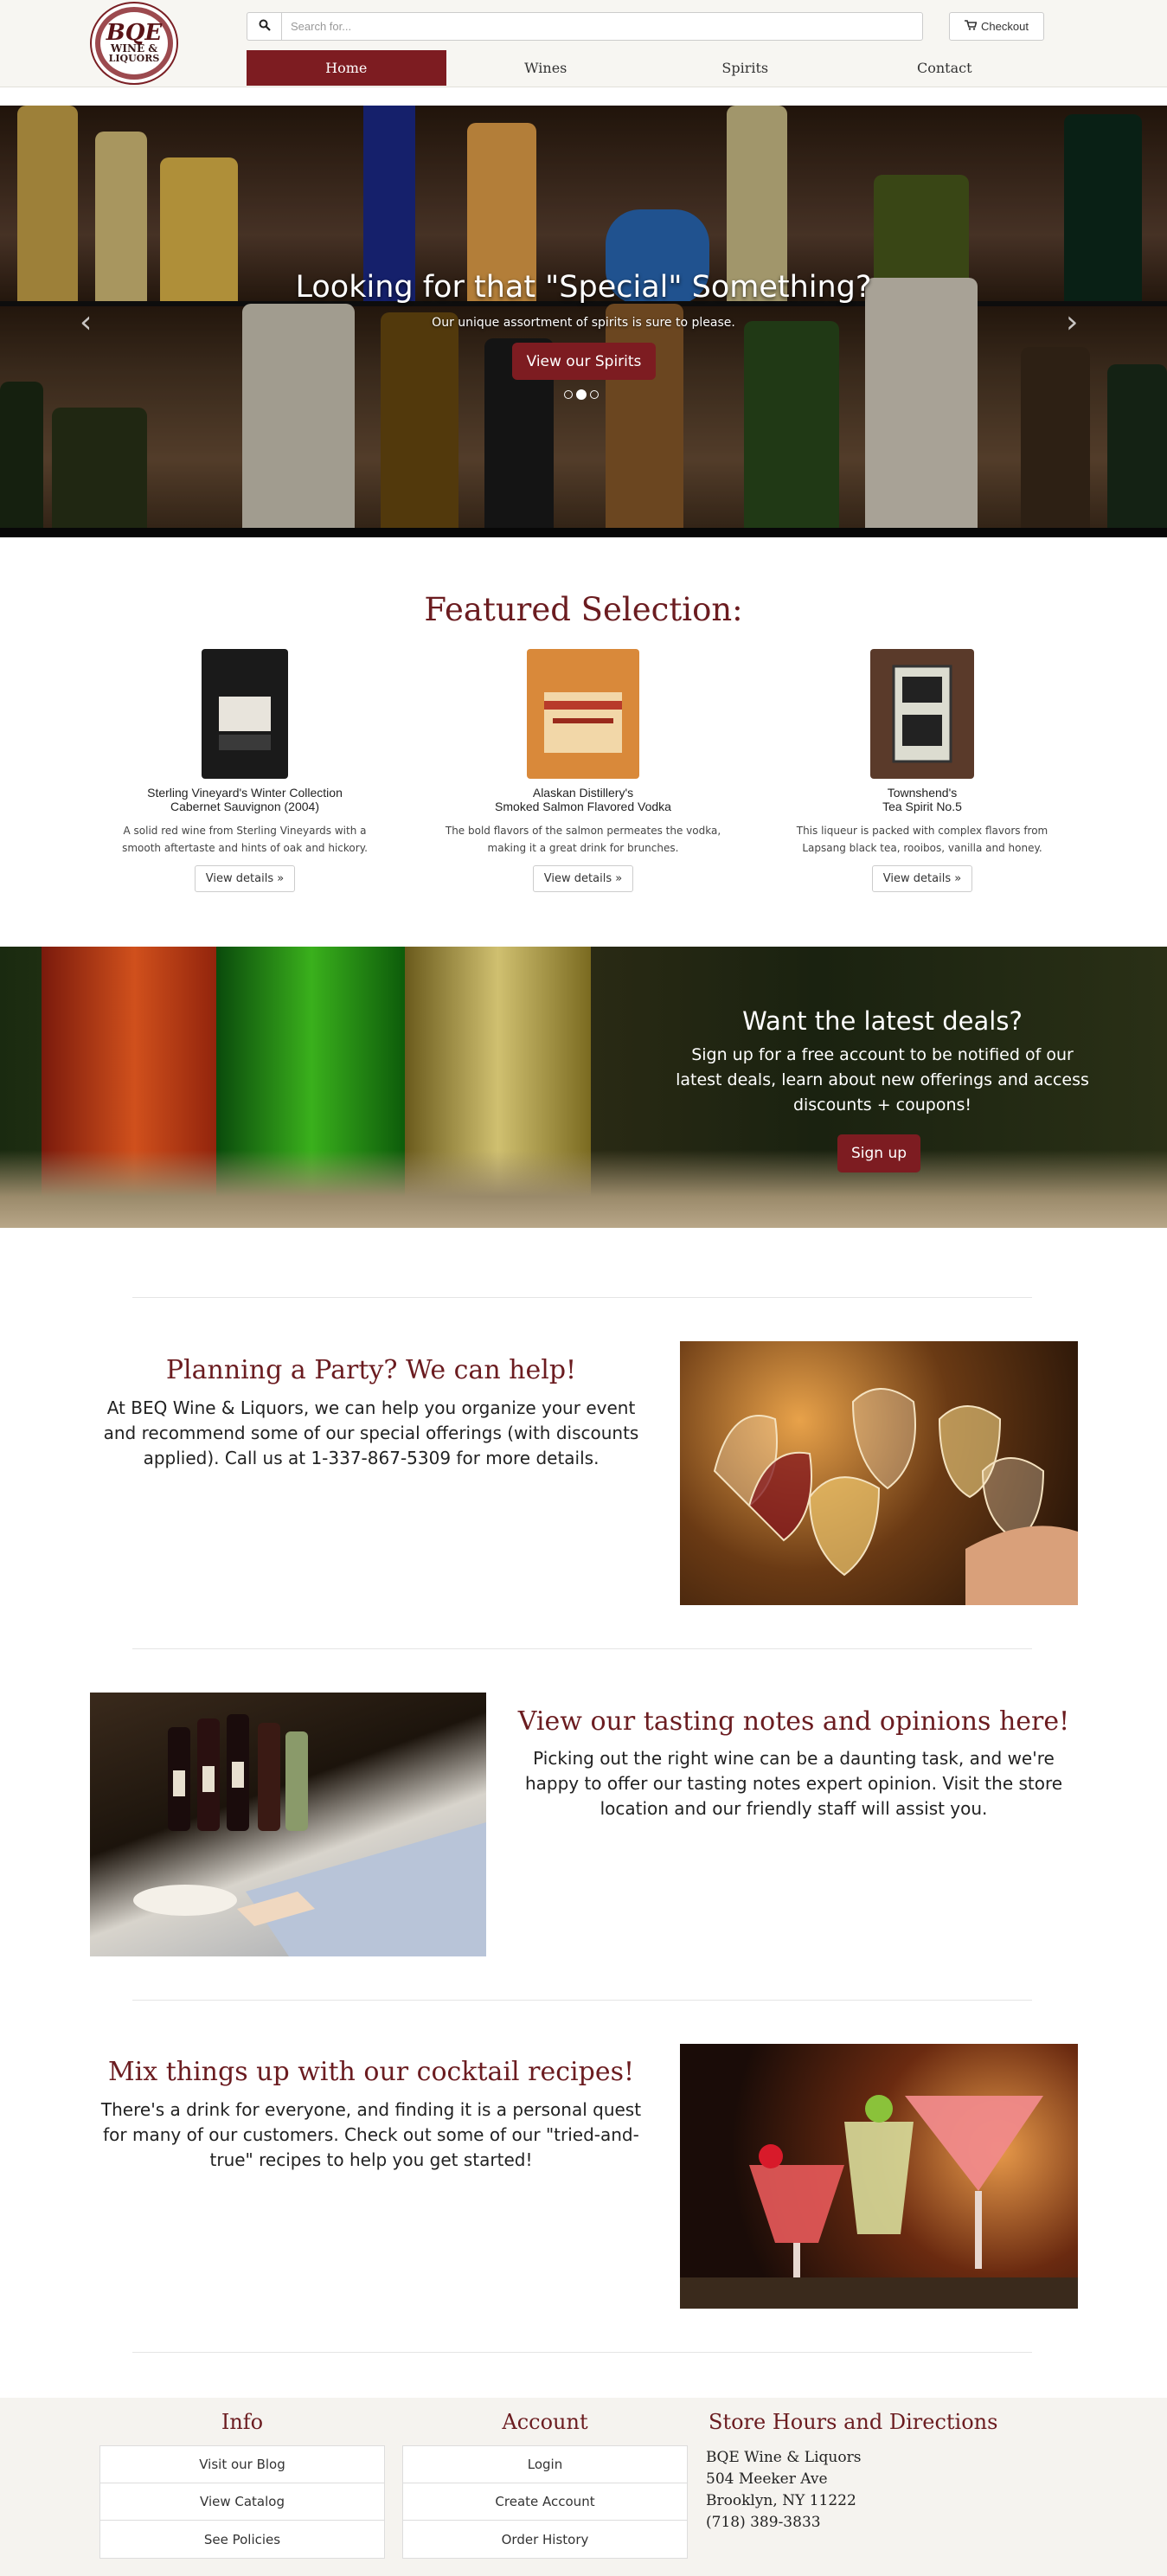  What do you see at coordinates (242, 2540) in the screenshot?
I see `footer-link-policies: See Policies` at bounding box center [242, 2540].